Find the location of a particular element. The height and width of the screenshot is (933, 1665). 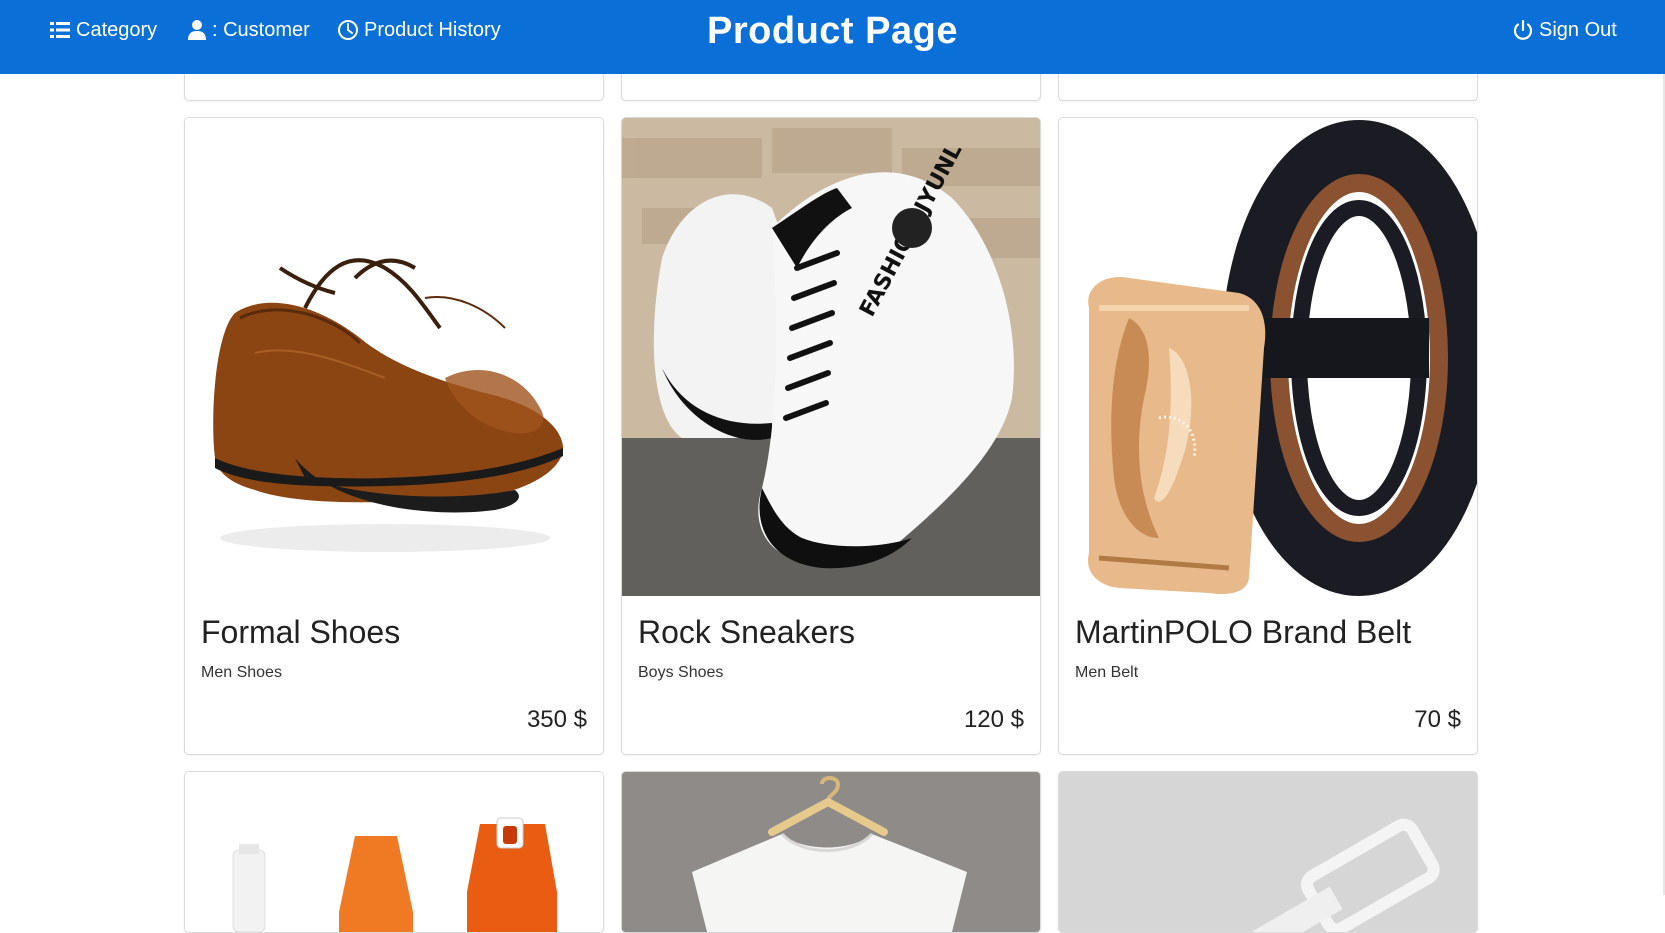

product-price: 120 $ is located at coordinates (993, 719).